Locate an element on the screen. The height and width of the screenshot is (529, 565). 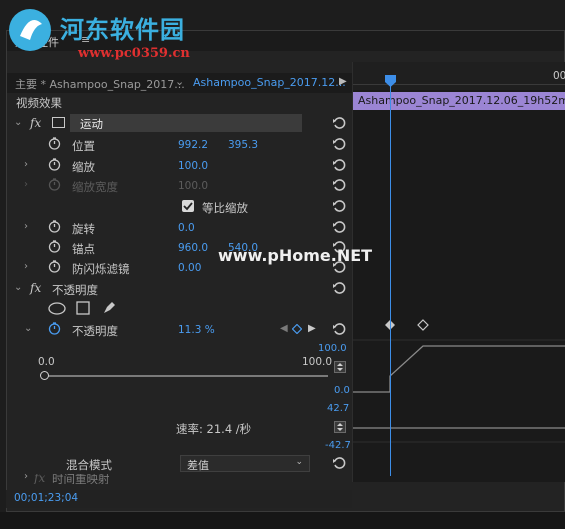
current-timecode: 00;01;23;04 is located at coordinates (46, 498).